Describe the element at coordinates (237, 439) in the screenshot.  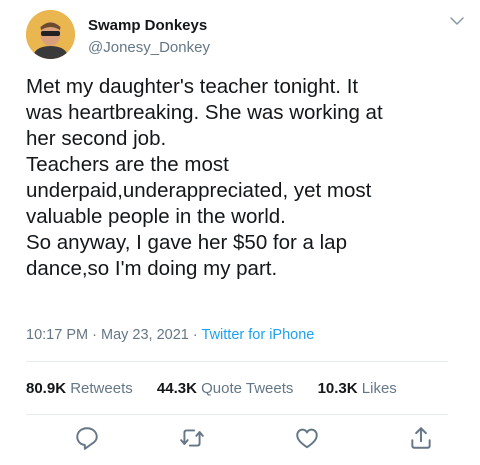
I see `action-bar` at that location.